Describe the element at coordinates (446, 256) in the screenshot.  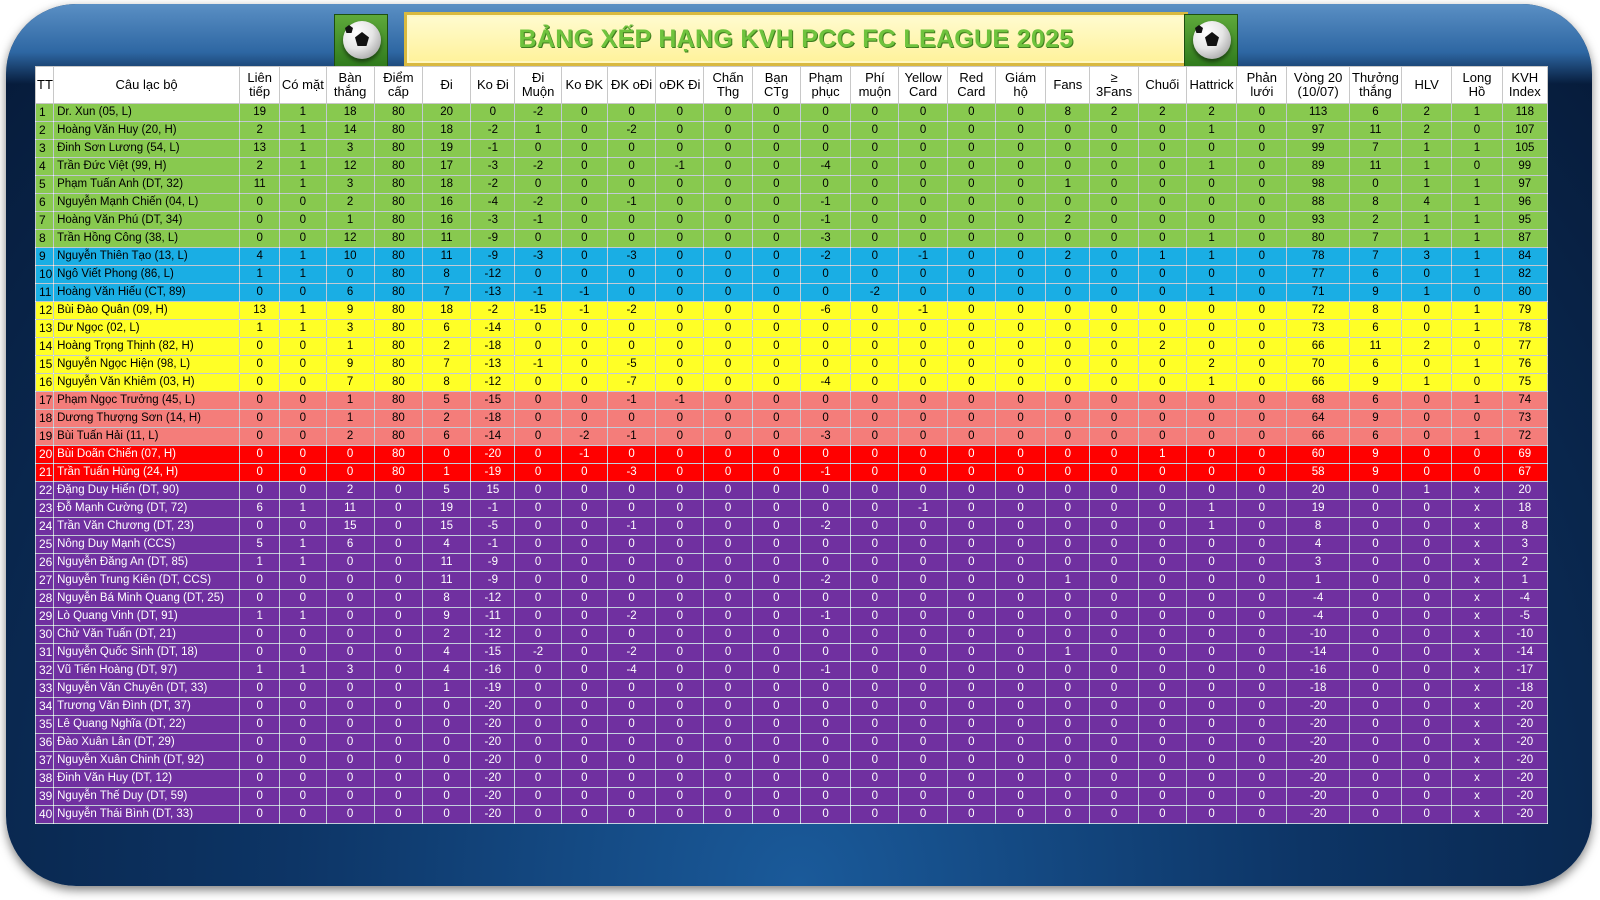
I see `stat-cell: 11` at that location.